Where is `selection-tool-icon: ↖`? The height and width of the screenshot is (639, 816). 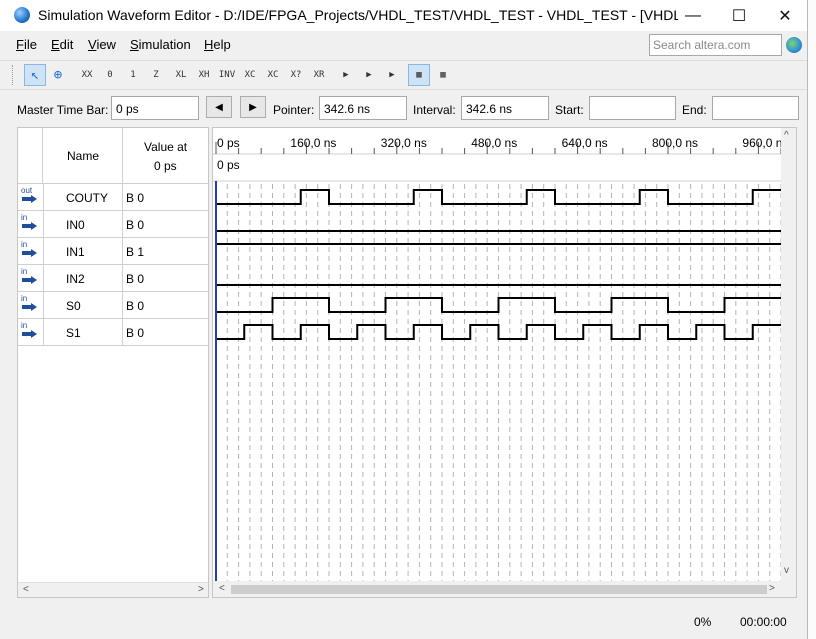
selection-tool-icon: ↖ is located at coordinates (35, 75).